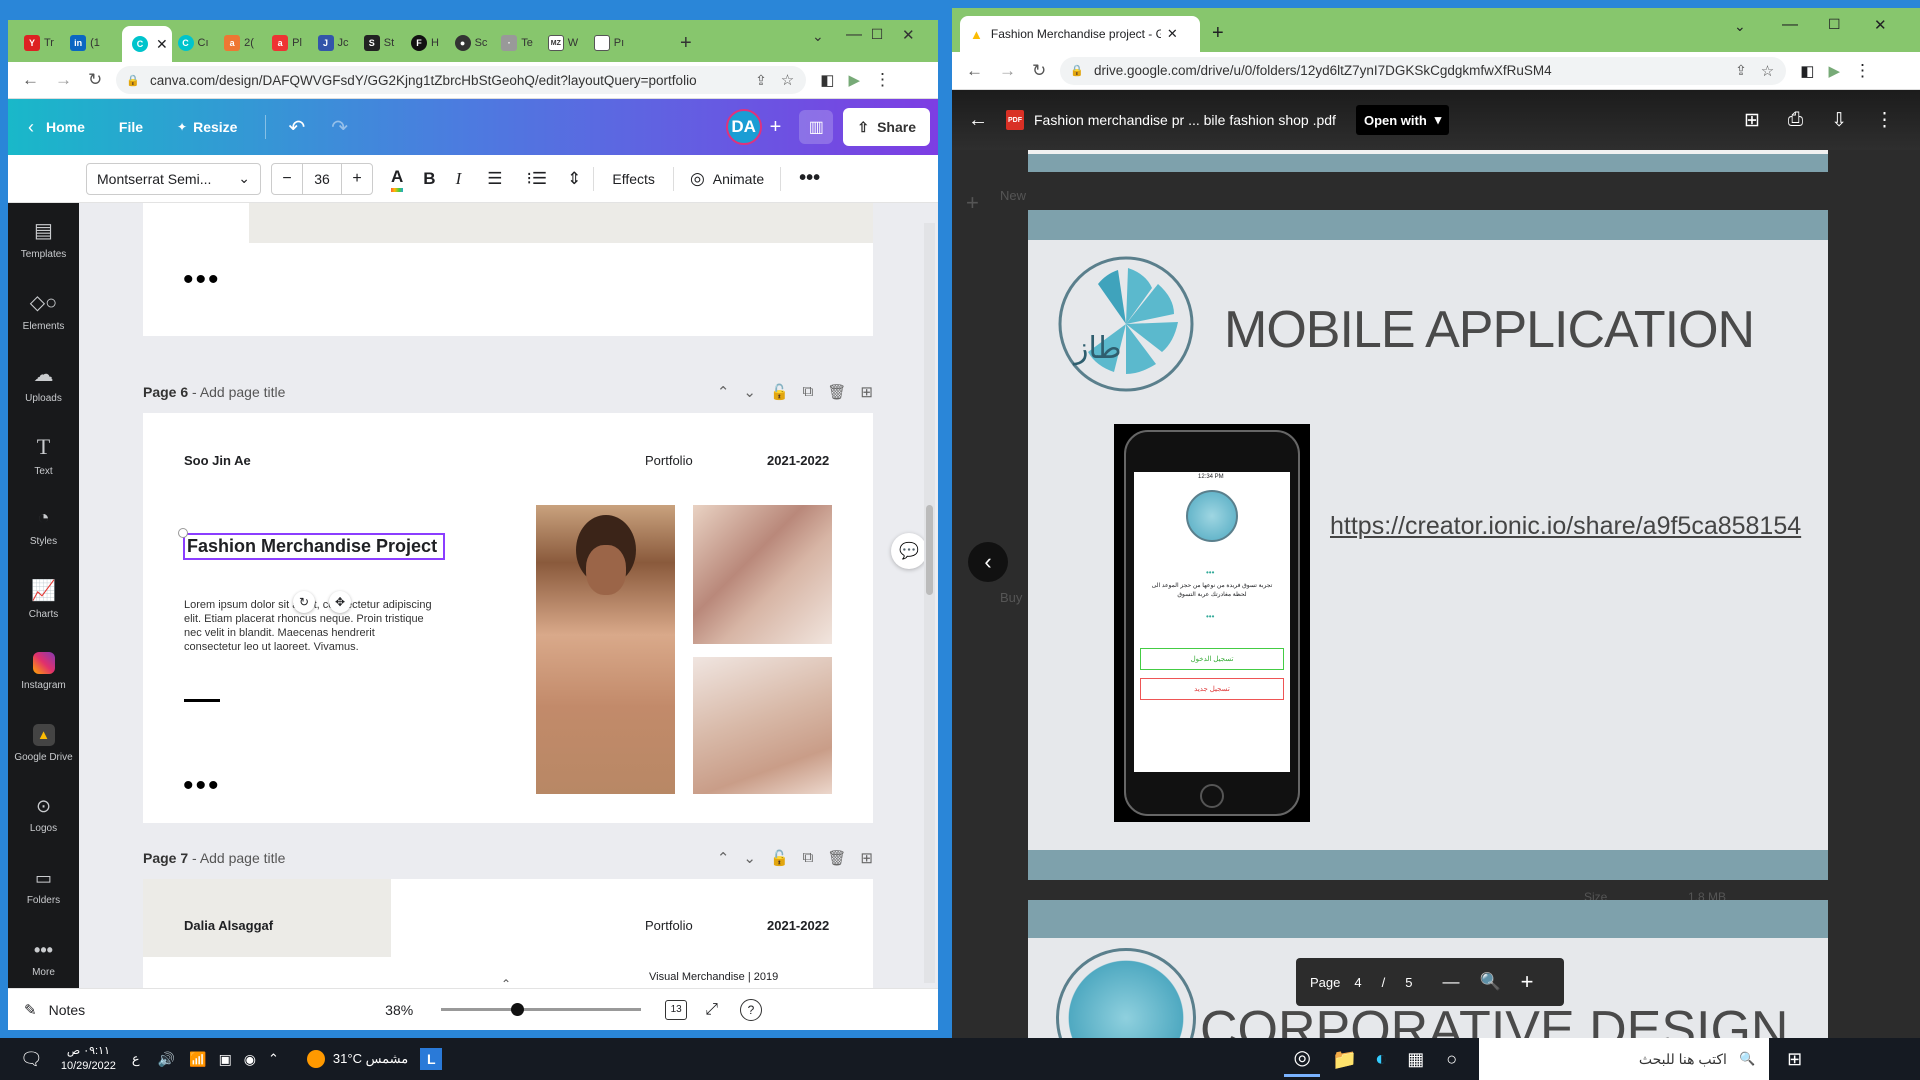  I want to click on clock: ٠٩:١١ ص 10/29/2022, so click(88, 1059).